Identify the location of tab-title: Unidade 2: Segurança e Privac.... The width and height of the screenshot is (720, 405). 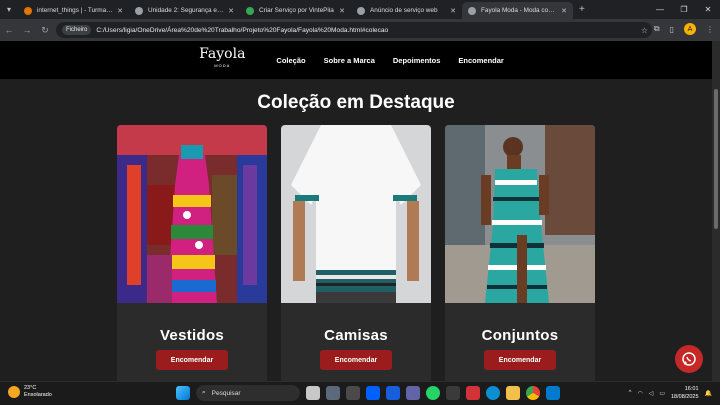
(186, 10).